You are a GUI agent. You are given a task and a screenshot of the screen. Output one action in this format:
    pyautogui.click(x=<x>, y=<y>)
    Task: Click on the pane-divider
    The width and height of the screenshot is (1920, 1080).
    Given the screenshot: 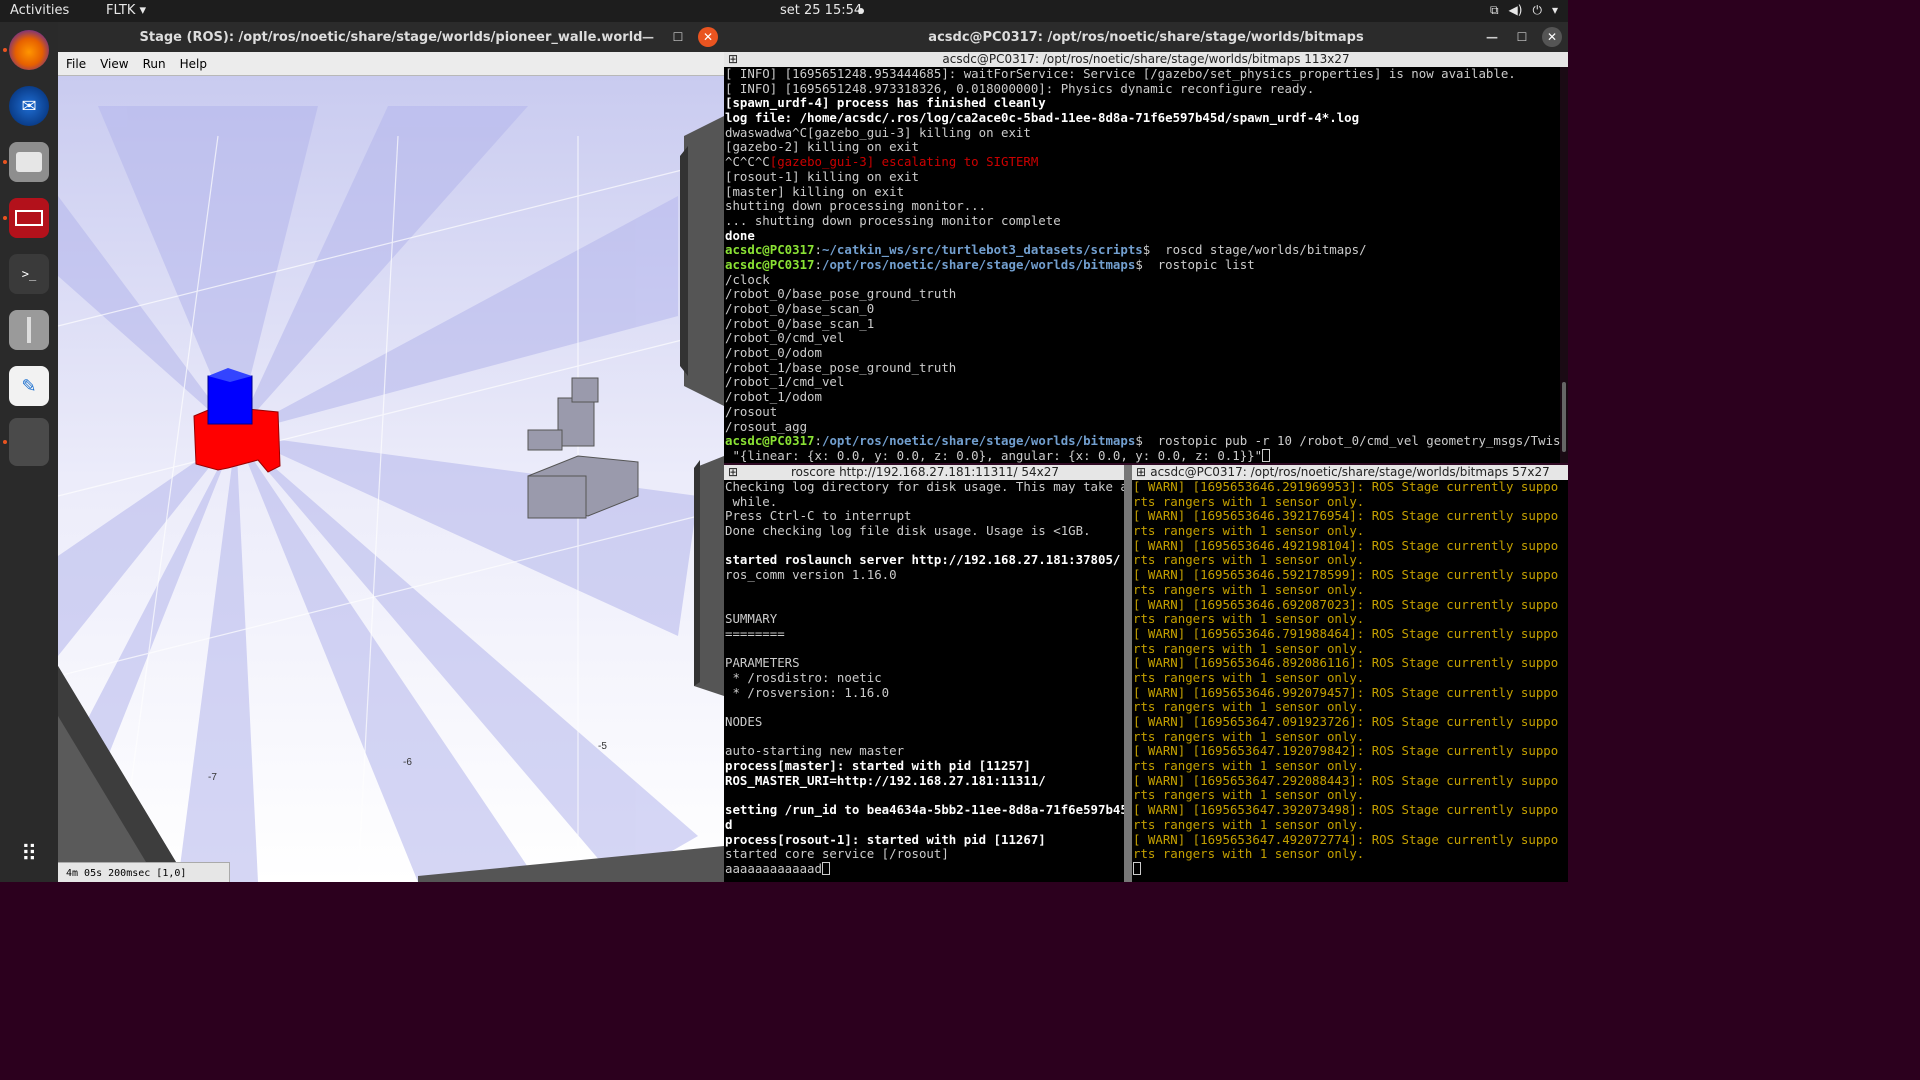 What is the action you would take?
    pyautogui.click(x=1128, y=673)
    